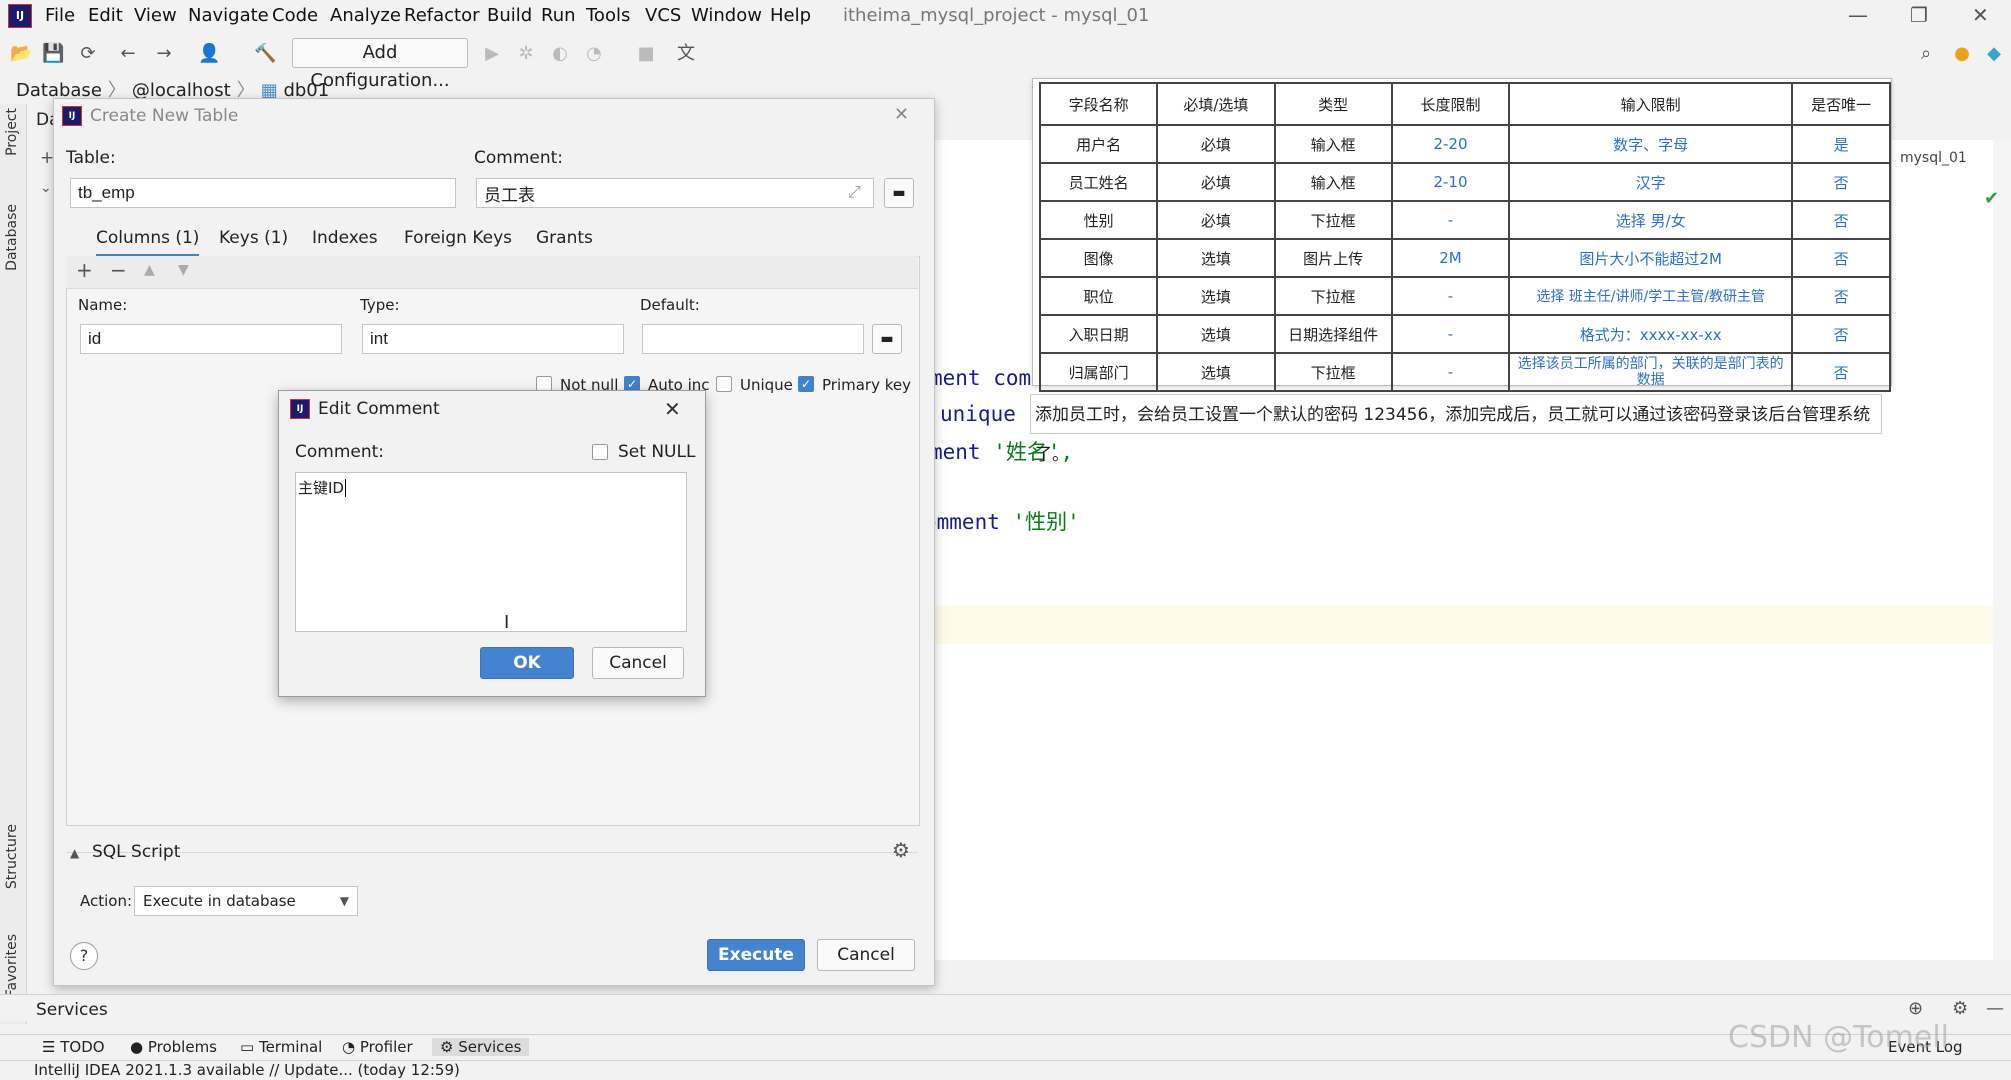 The image size is (2011, 1080). I want to click on back-icon: ←, so click(128, 54).